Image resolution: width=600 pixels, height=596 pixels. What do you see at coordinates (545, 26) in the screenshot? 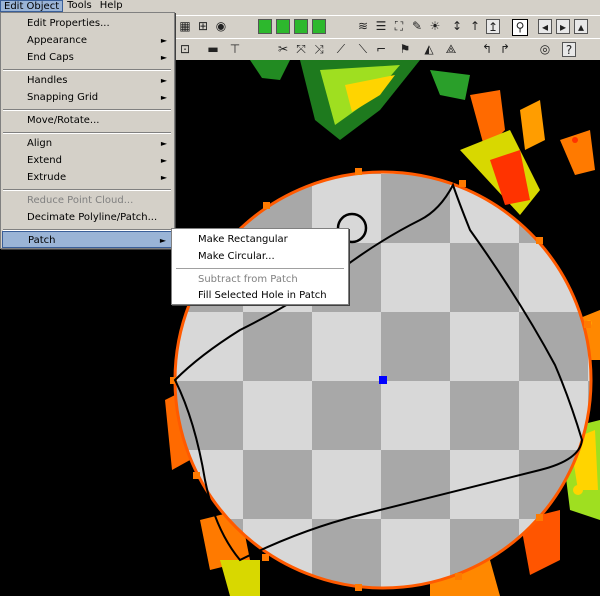
I see `nav-left-icon: ◂` at bounding box center [545, 26].